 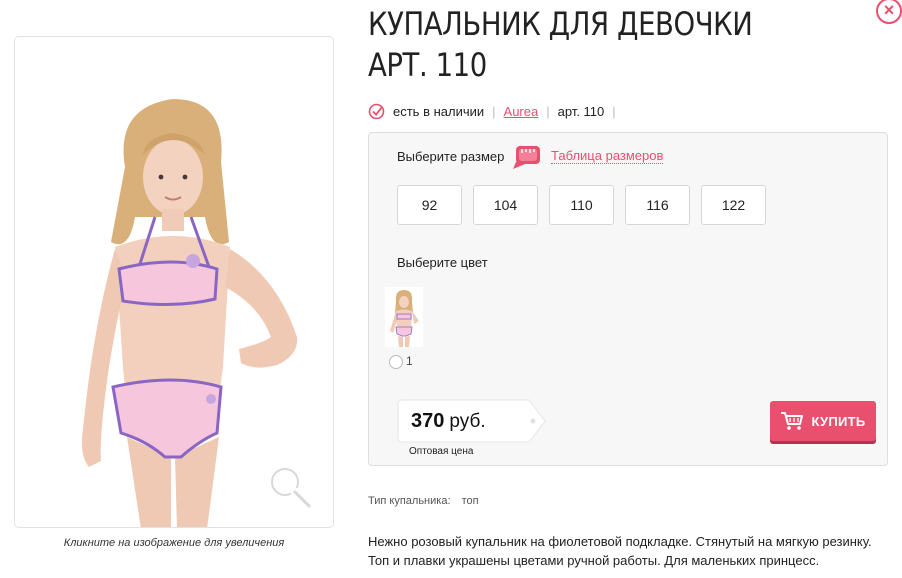 I want to click on buy-button: КУПИТЬ, so click(x=823, y=421).